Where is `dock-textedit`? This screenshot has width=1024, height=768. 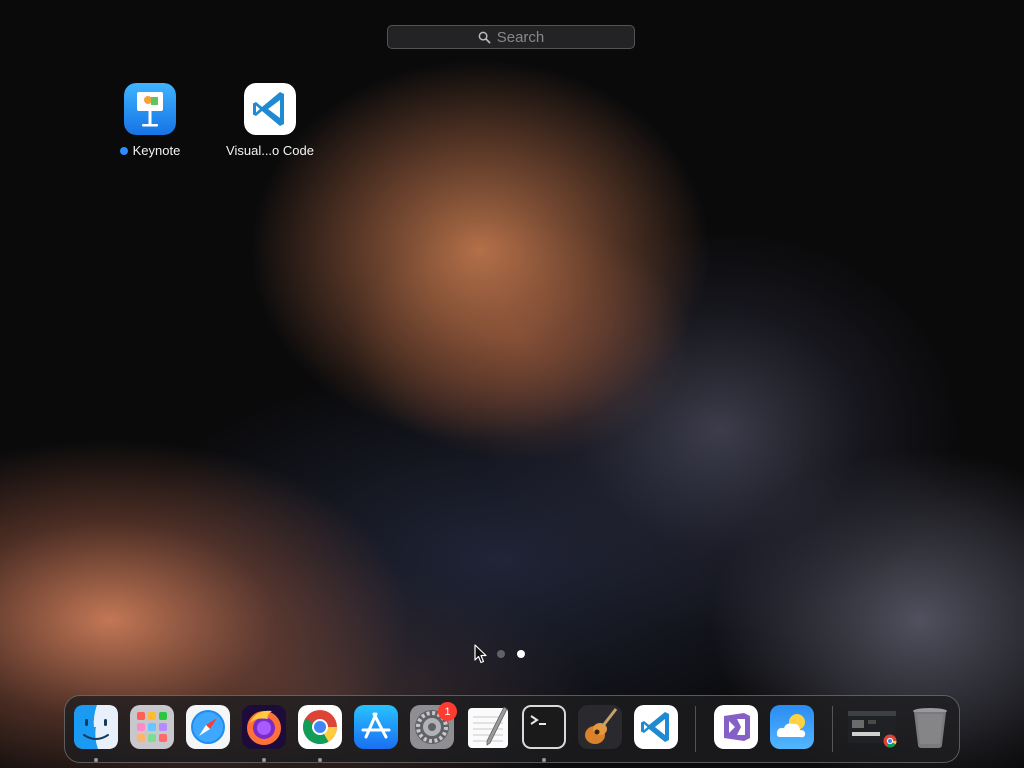 dock-textedit is located at coordinates (488, 727).